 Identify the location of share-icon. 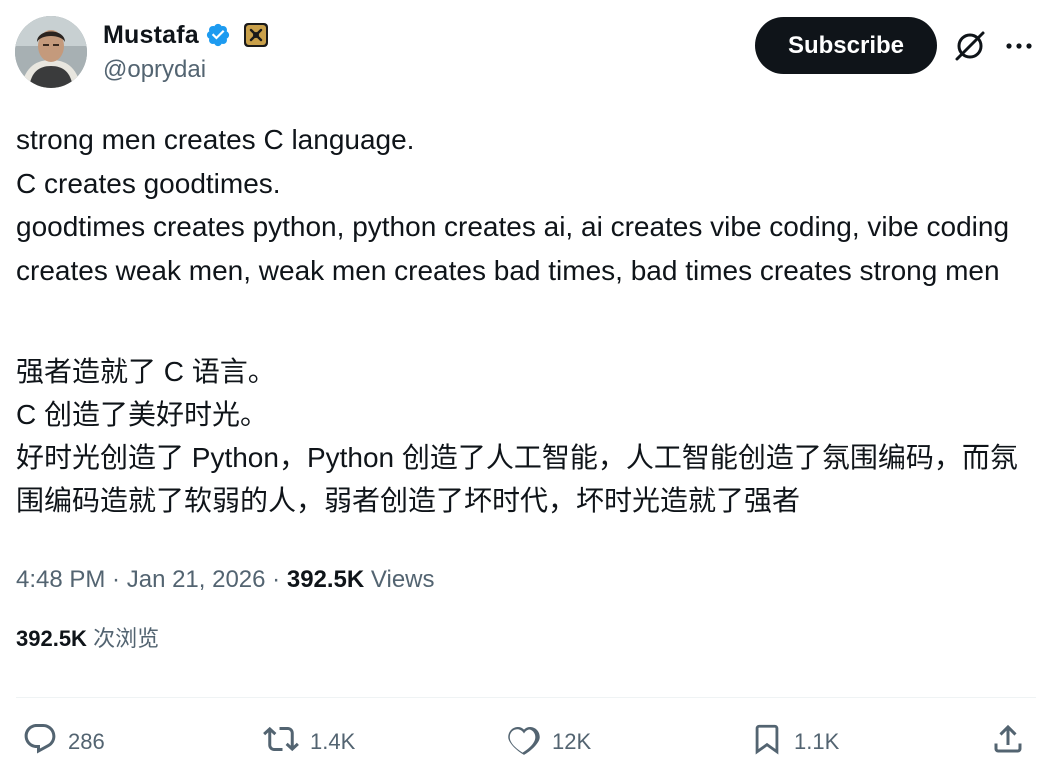
(1008, 742).